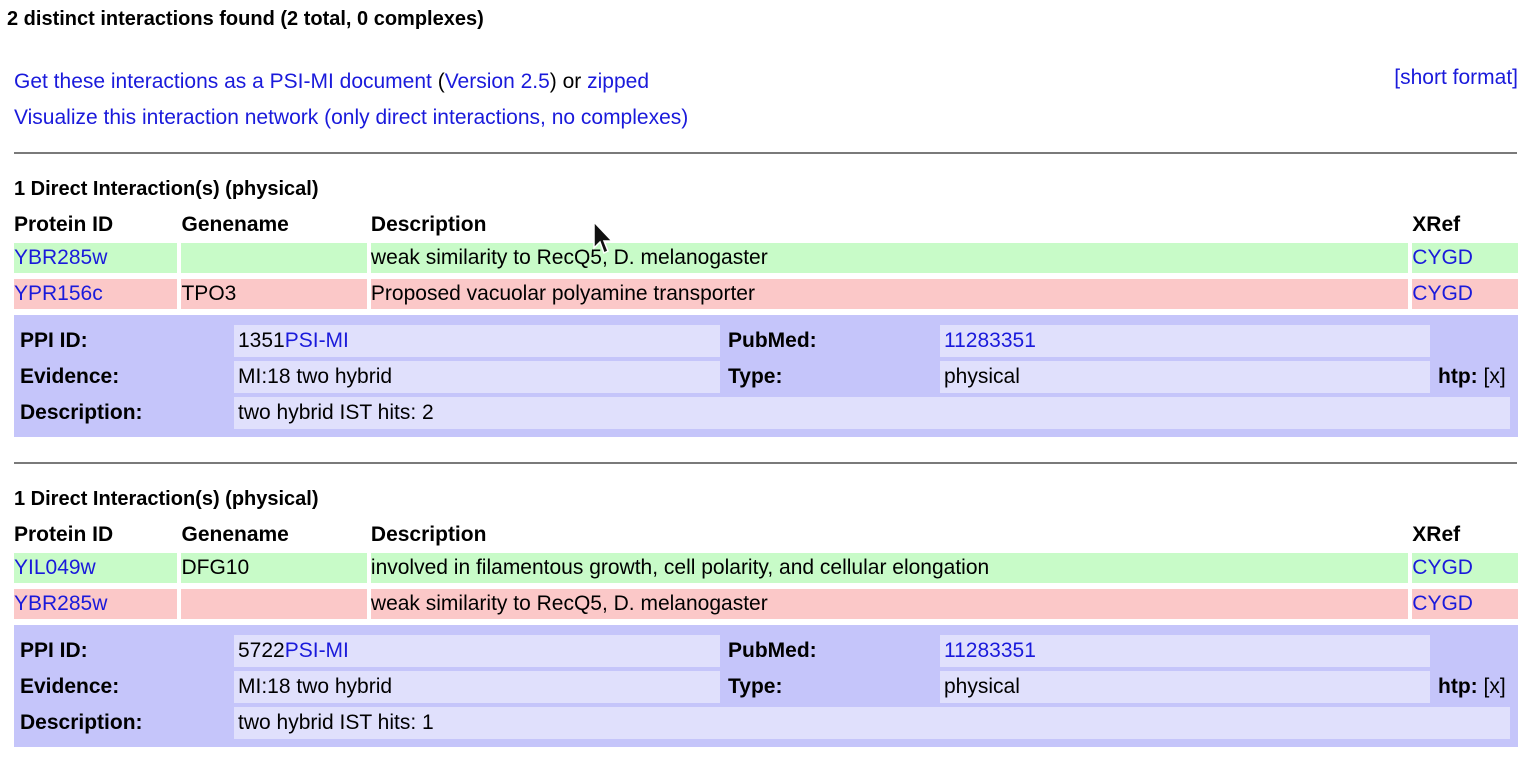 Image resolution: width=1522 pixels, height=768 pixels. I want to click on genename-cell: TPO3, so click(272, 297).